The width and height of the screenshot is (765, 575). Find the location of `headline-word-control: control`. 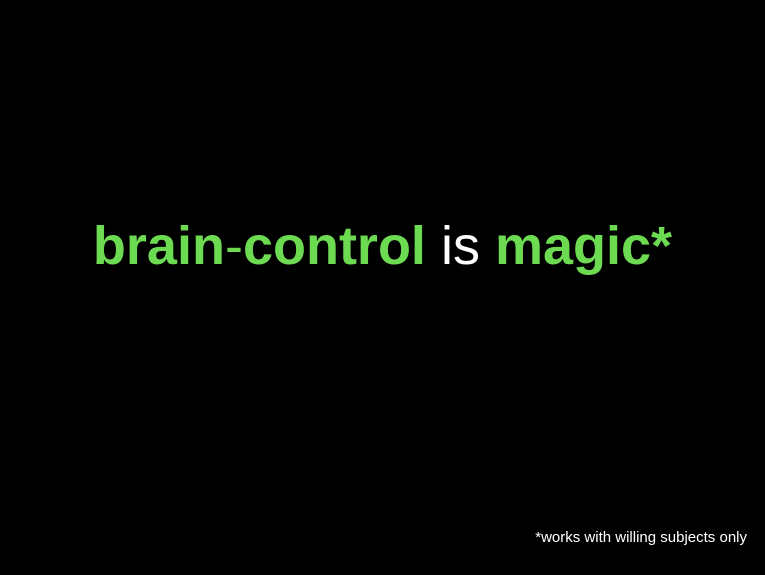

headline-word-control: control is located at coordinates (334, 246).